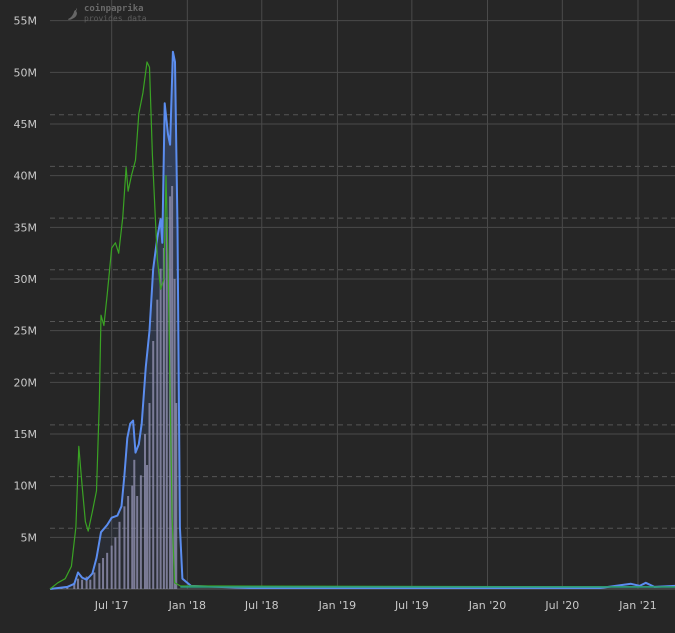 This screenshot has height=633, width=675. What do you see at coordinates (26, 176) in the screenshot?
I see `y-tick-label: 40M` at bounding box center [26, 176].